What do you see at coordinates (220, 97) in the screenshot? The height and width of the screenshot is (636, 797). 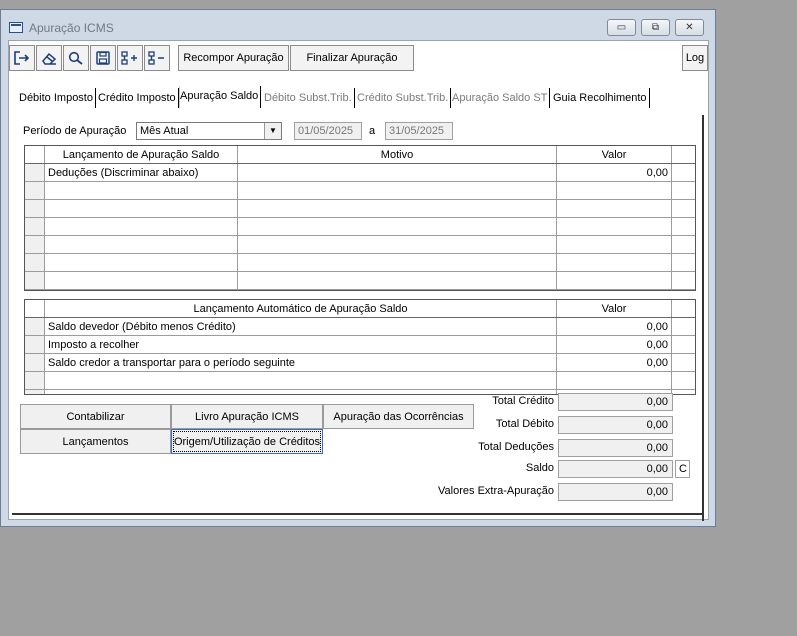 I see `tab-apuracao-saldo: Apuração Saldo` at bounding box center [220, 97].